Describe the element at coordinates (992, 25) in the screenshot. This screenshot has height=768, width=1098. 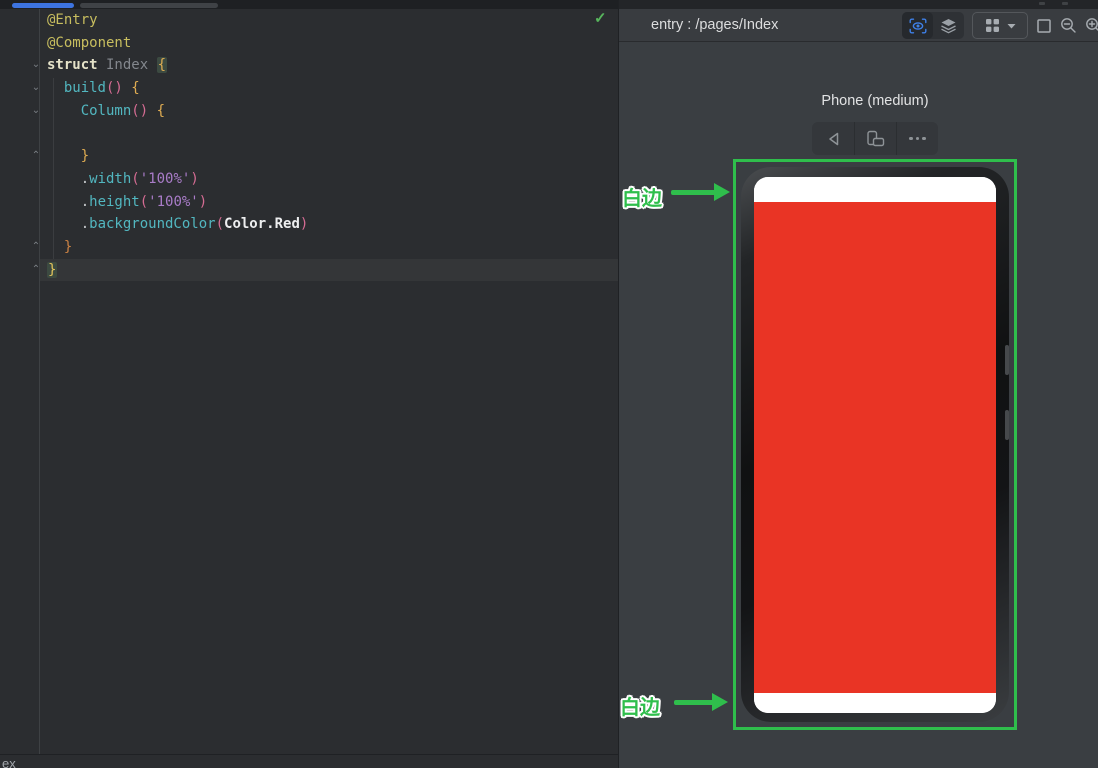
I see `grid-view-icon` at that location.